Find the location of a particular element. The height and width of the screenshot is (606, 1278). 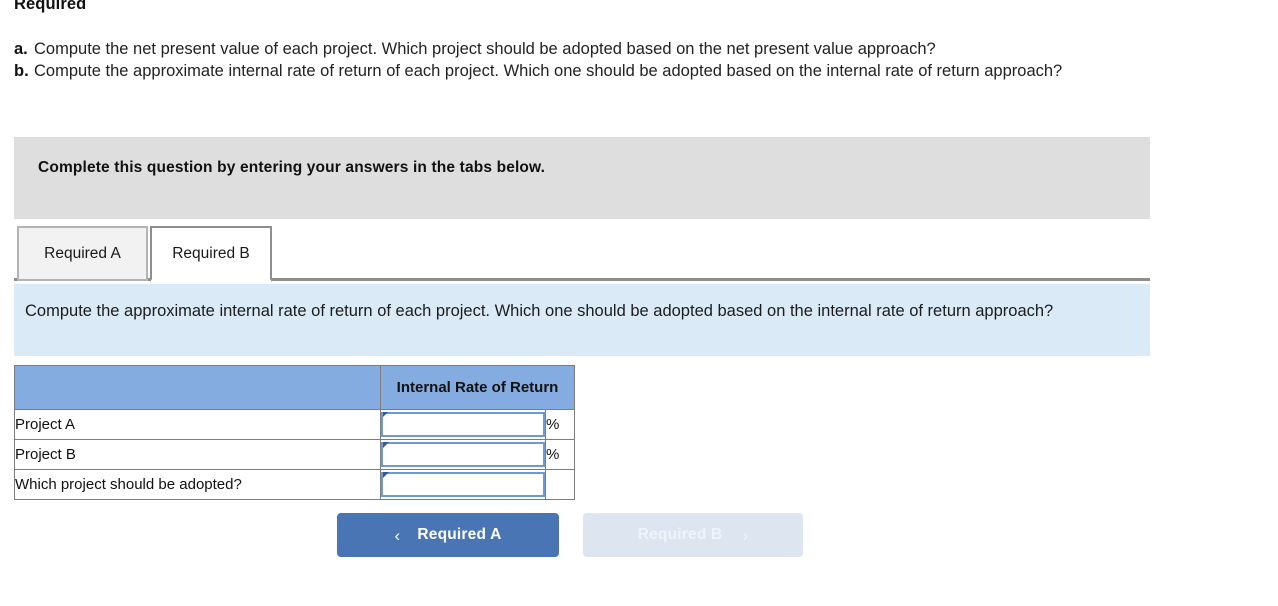

table-header-row: Internal Rate of Return is located at coordinates (294, 387).